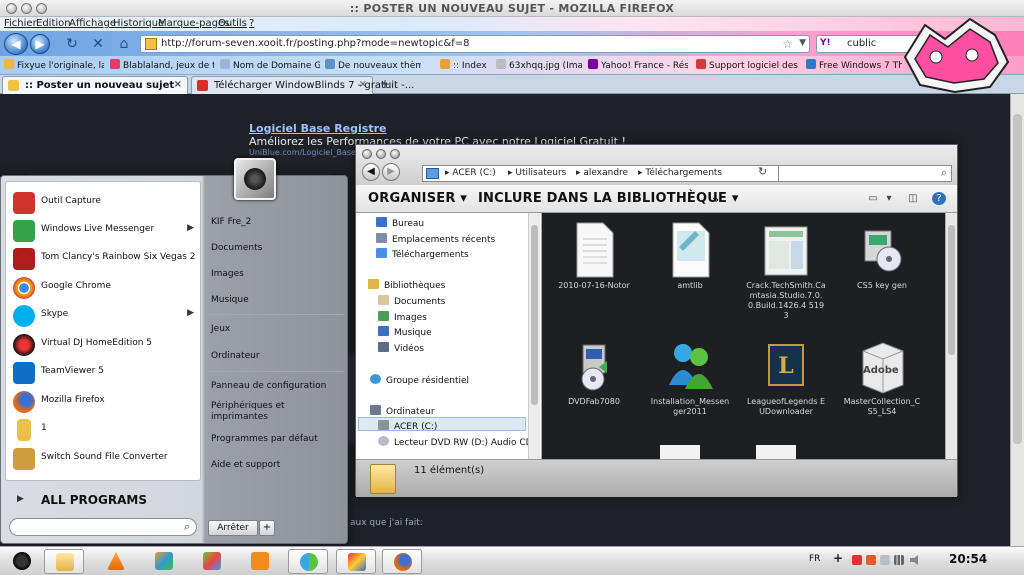 This screenshot has height=575, width=1024. I want to click on page-scrollbar, so click(1017, 320).